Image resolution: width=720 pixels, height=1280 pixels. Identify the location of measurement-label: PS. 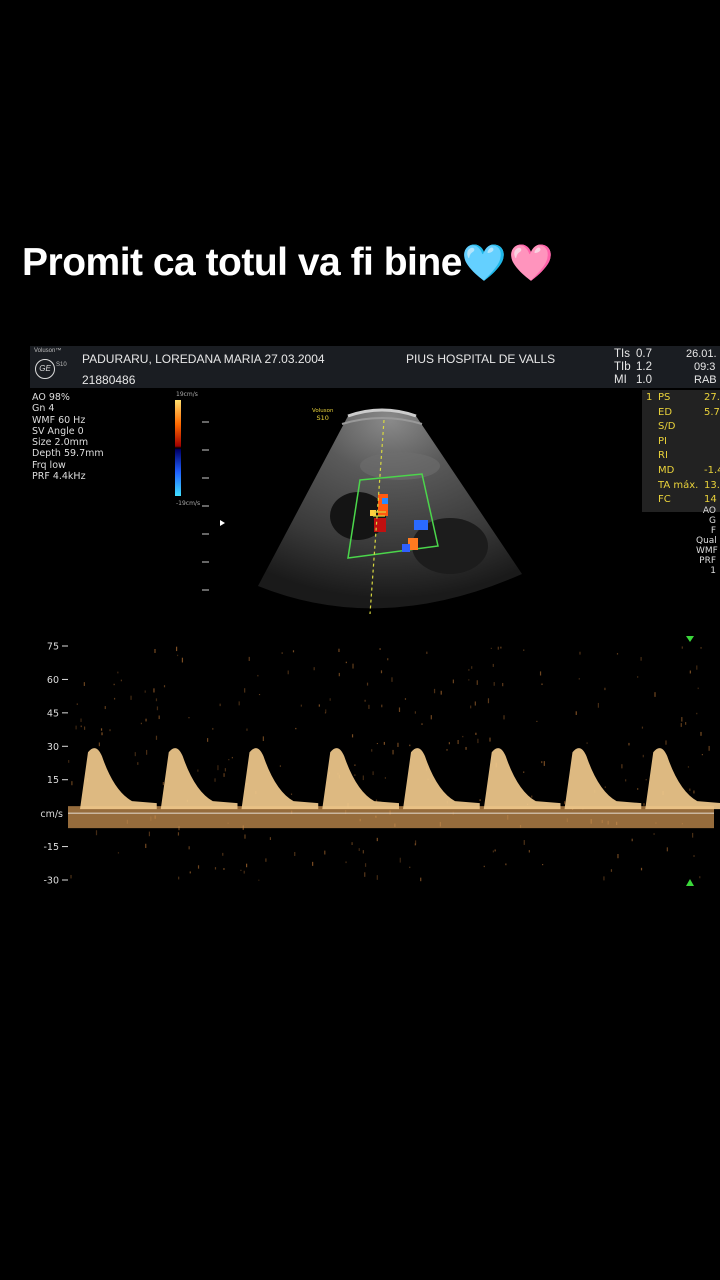
(664, 397).